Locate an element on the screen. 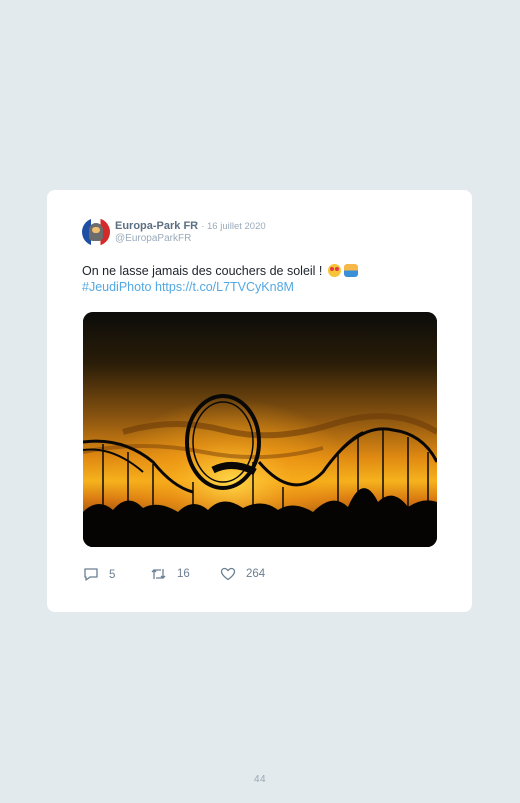 The image size is (520, 803). reply-action: 5 is located at coordinates (99, 574).